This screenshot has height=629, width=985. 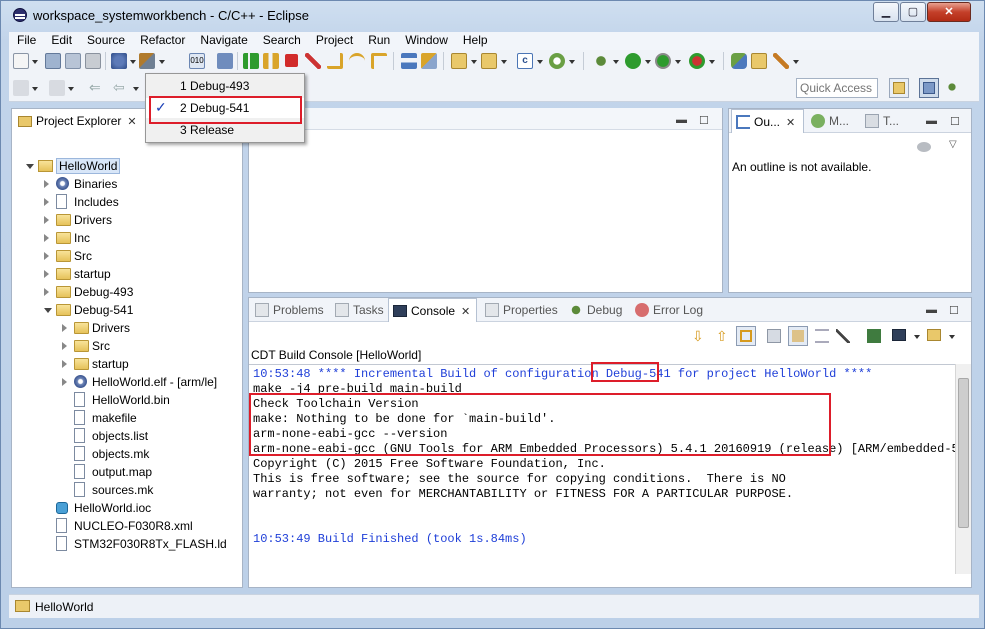 I want to click on display-console-icon, so click(x=899, y=335).